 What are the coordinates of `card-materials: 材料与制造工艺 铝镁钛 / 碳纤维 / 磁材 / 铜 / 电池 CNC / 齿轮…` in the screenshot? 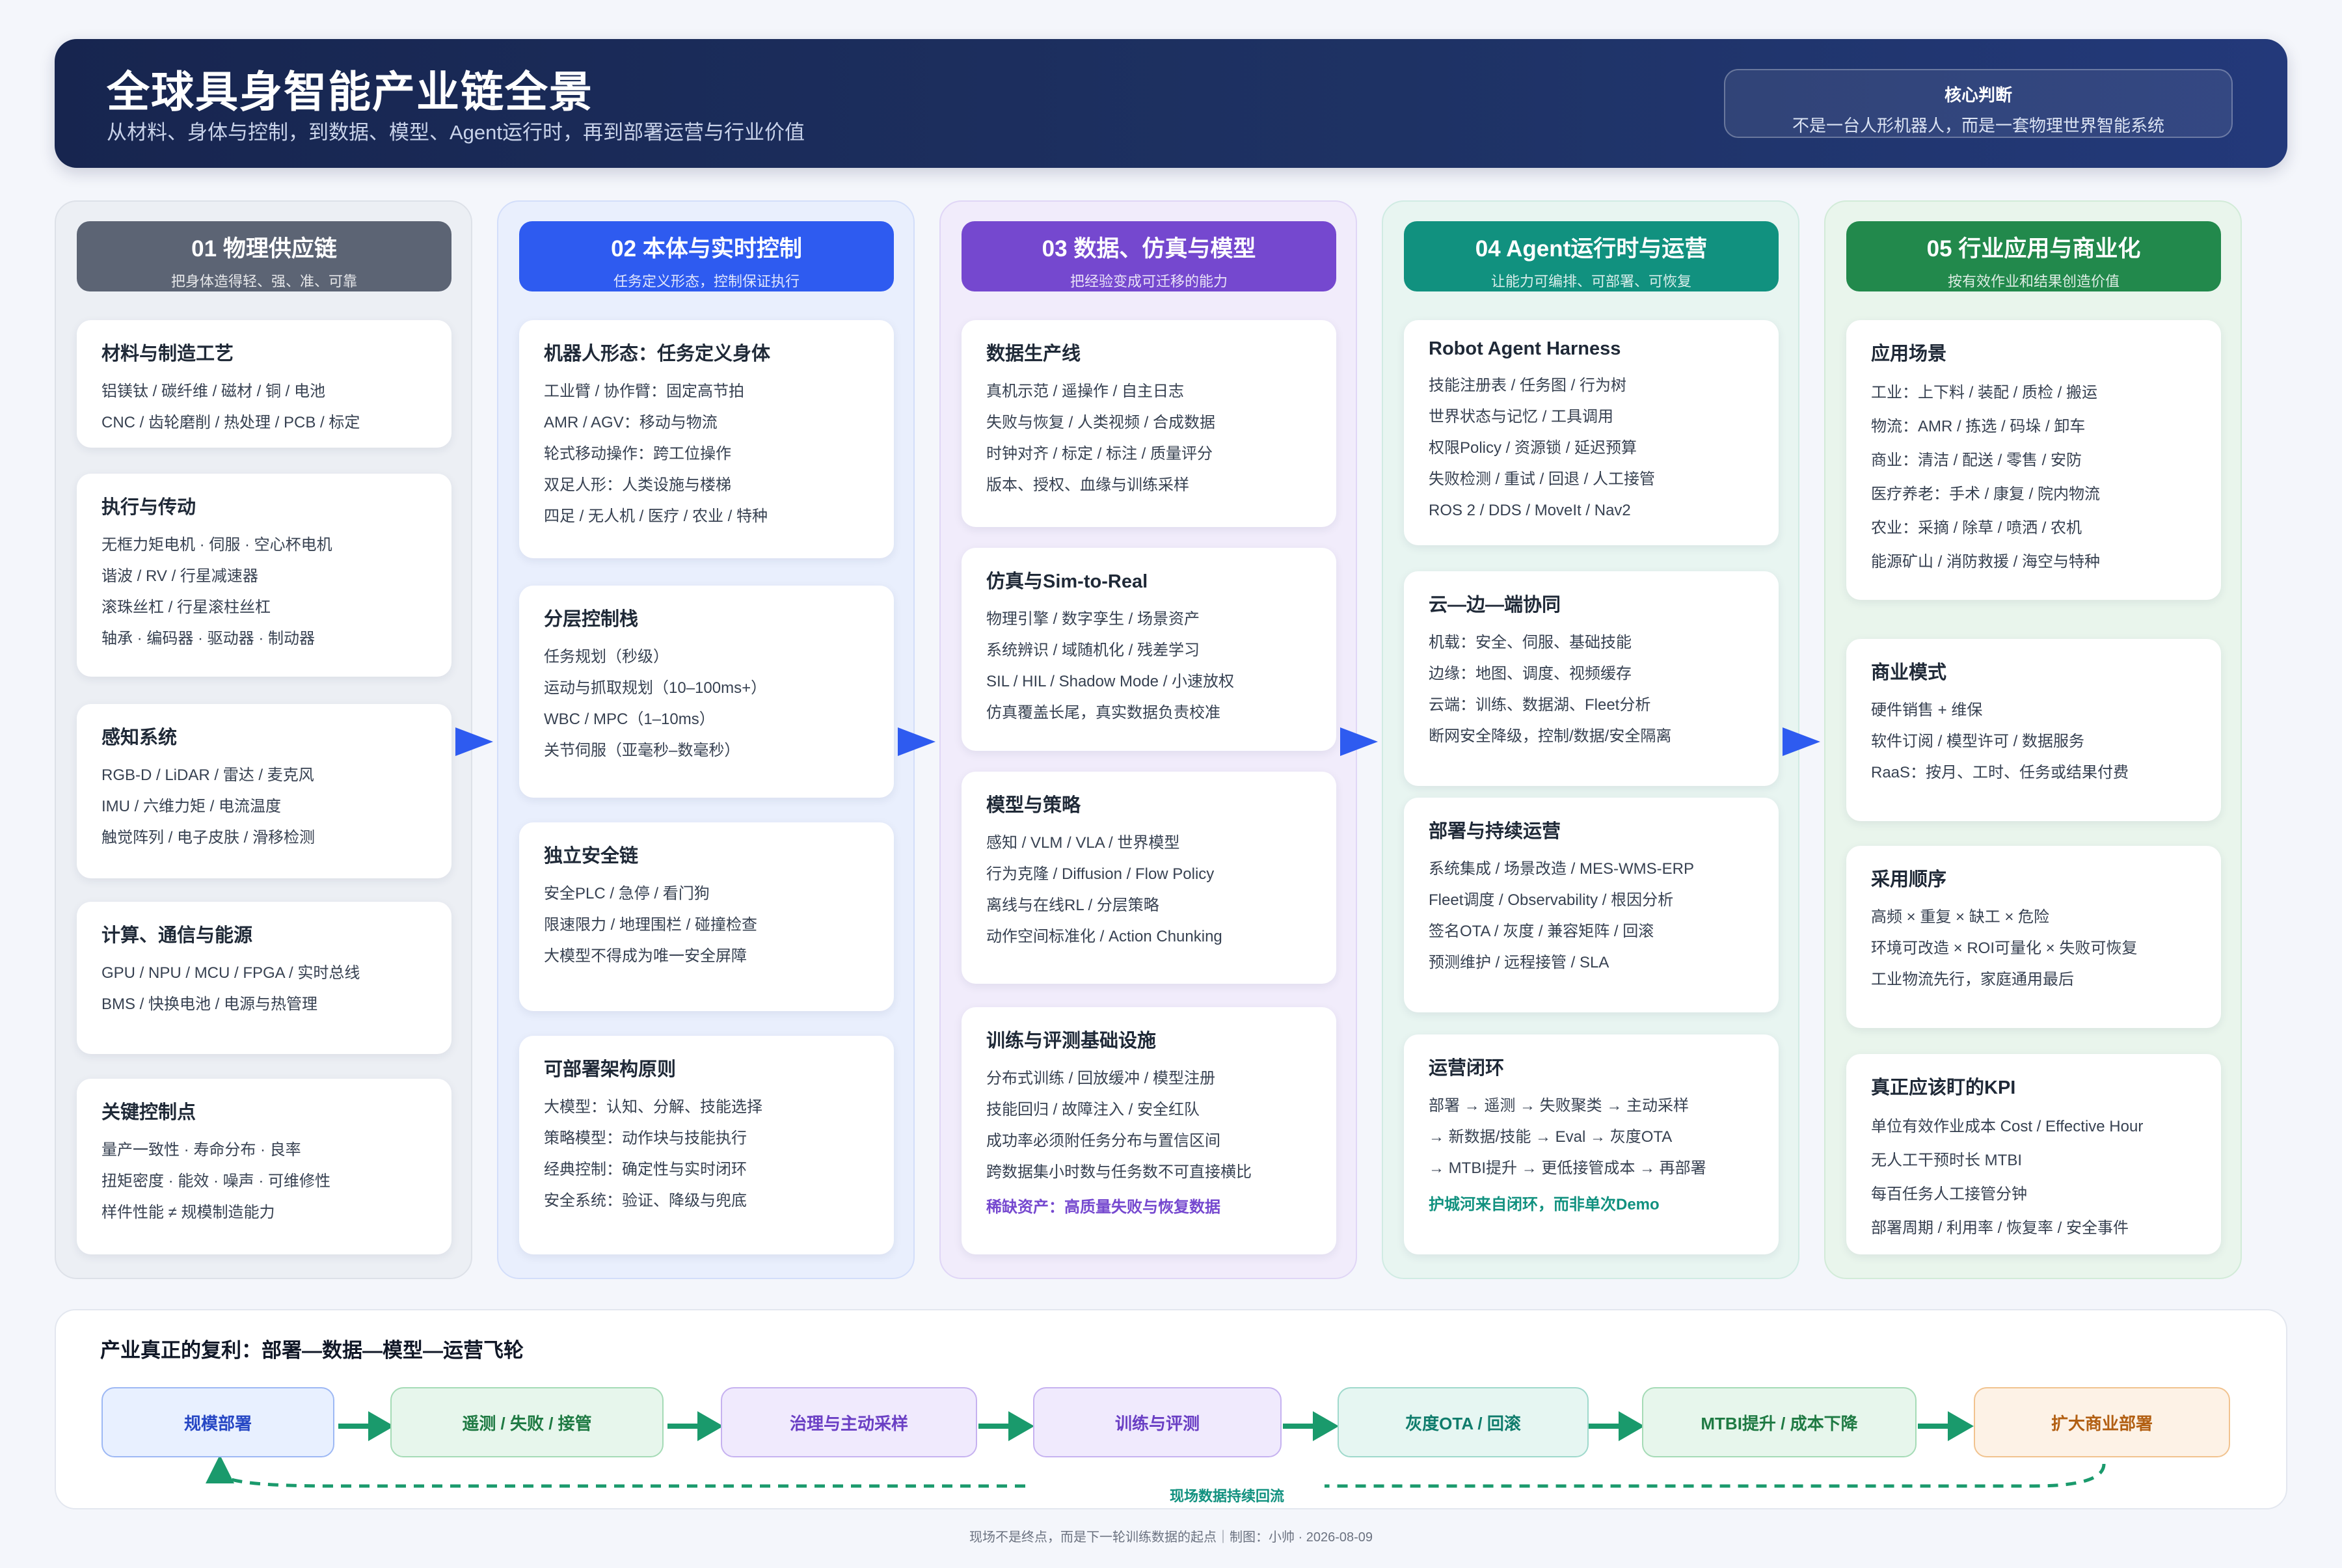 It's located at (264, 384).